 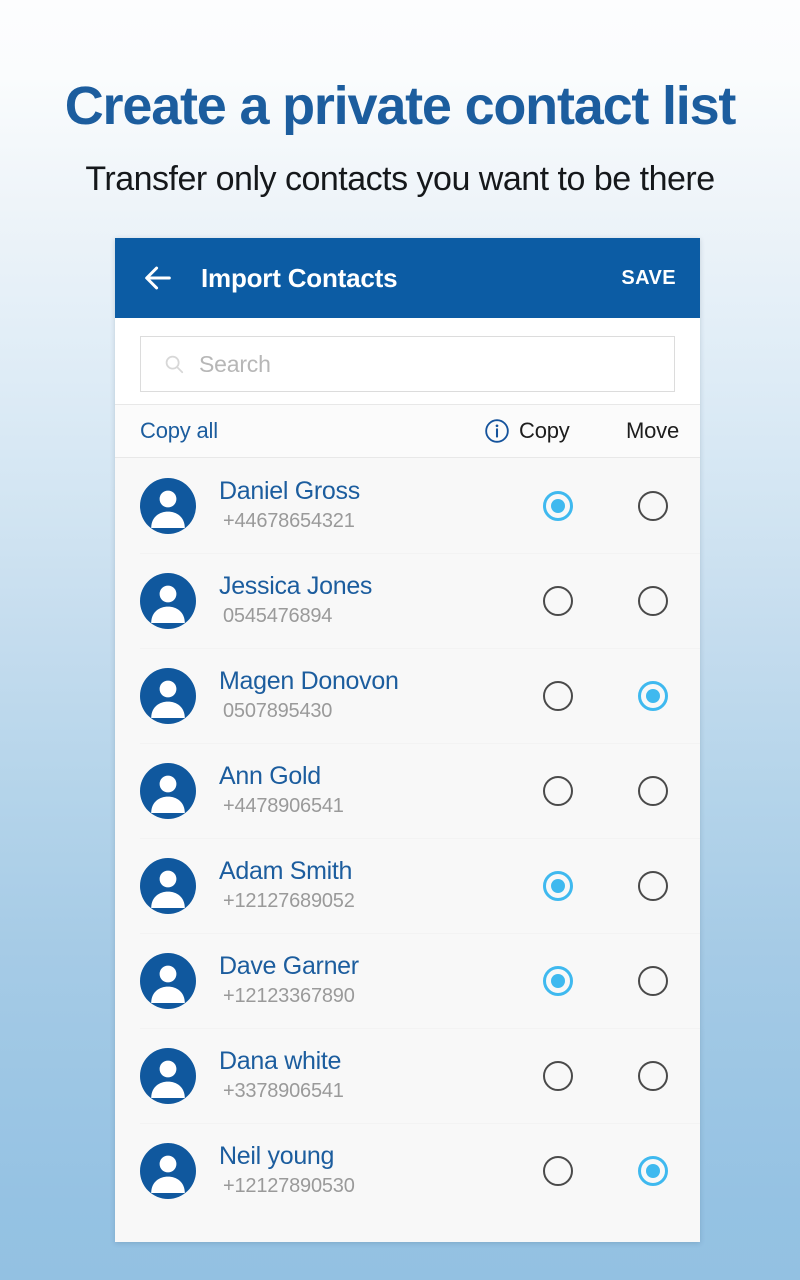 What do you see at coordinates (648, 278) in the screenshot?
I see `save-button: SAVE` at bounding box center [648, 278].